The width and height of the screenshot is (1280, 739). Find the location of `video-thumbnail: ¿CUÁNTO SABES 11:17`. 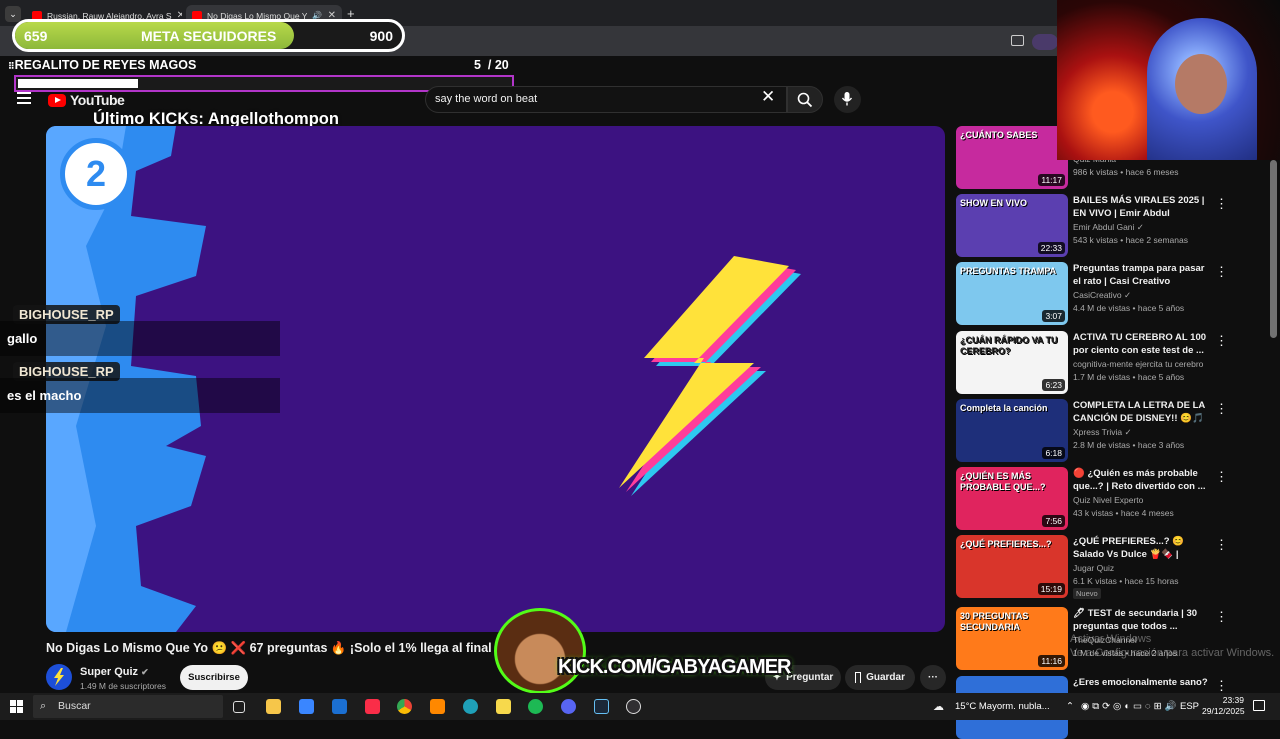

video-thumbnail: ¿CUÁNTO SABES 11:17 is located at coordinates (1012, 157).